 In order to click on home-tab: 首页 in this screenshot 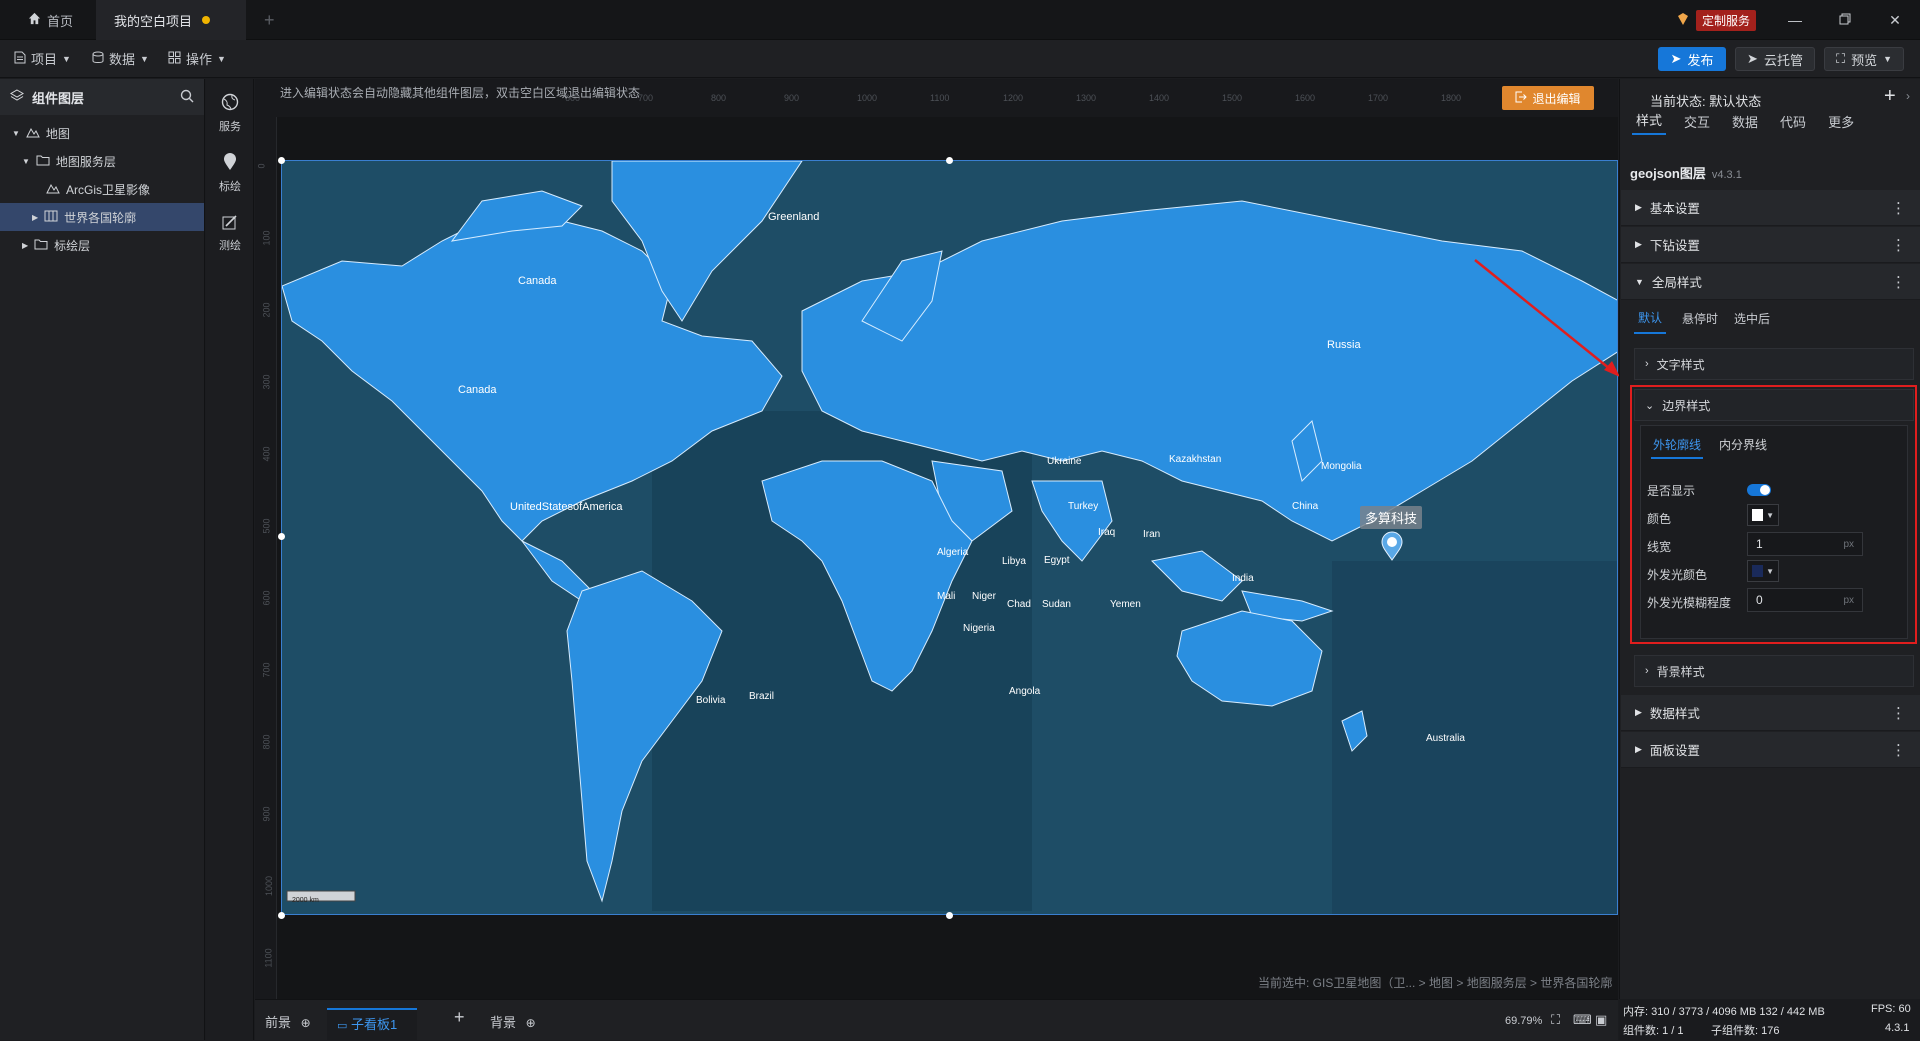, I will do `click(52, 20)`.